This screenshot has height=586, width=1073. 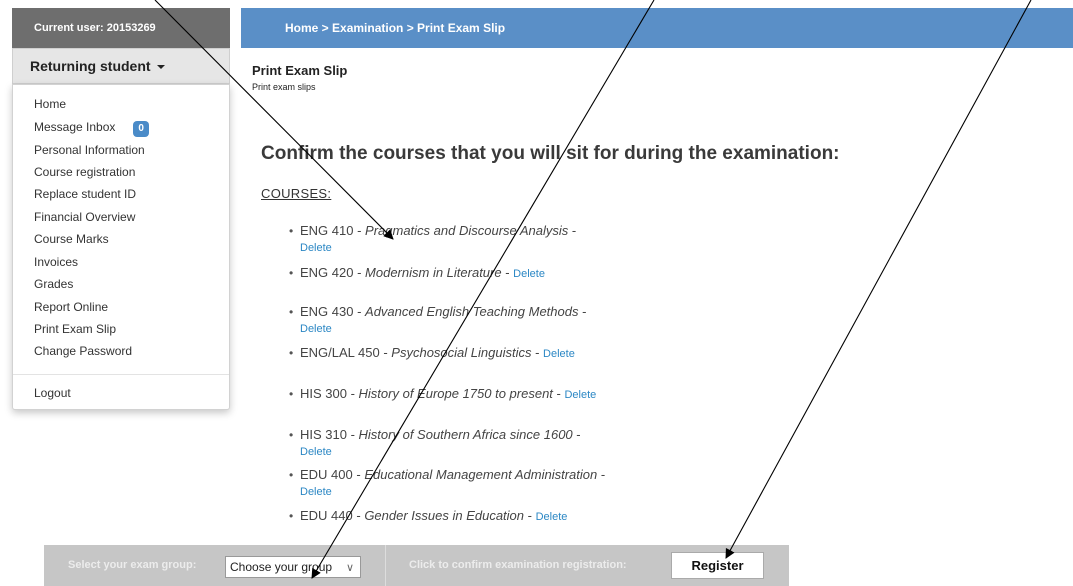 I want to click on annotation-arrow, so click(x=274, y=120).